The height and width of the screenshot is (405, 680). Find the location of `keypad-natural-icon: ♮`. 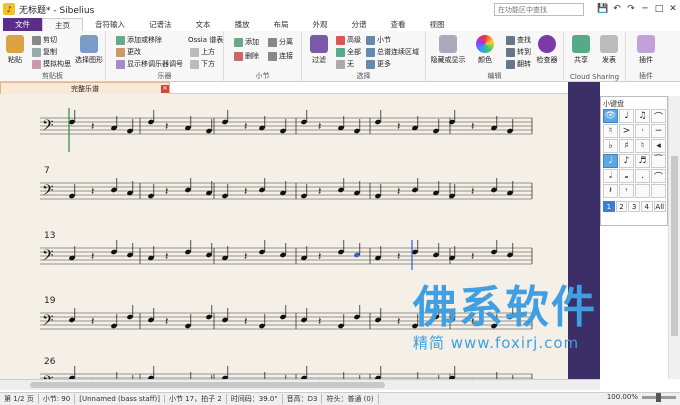

keypad-natural-icon: ♮ is located at coordinates (610, 131).